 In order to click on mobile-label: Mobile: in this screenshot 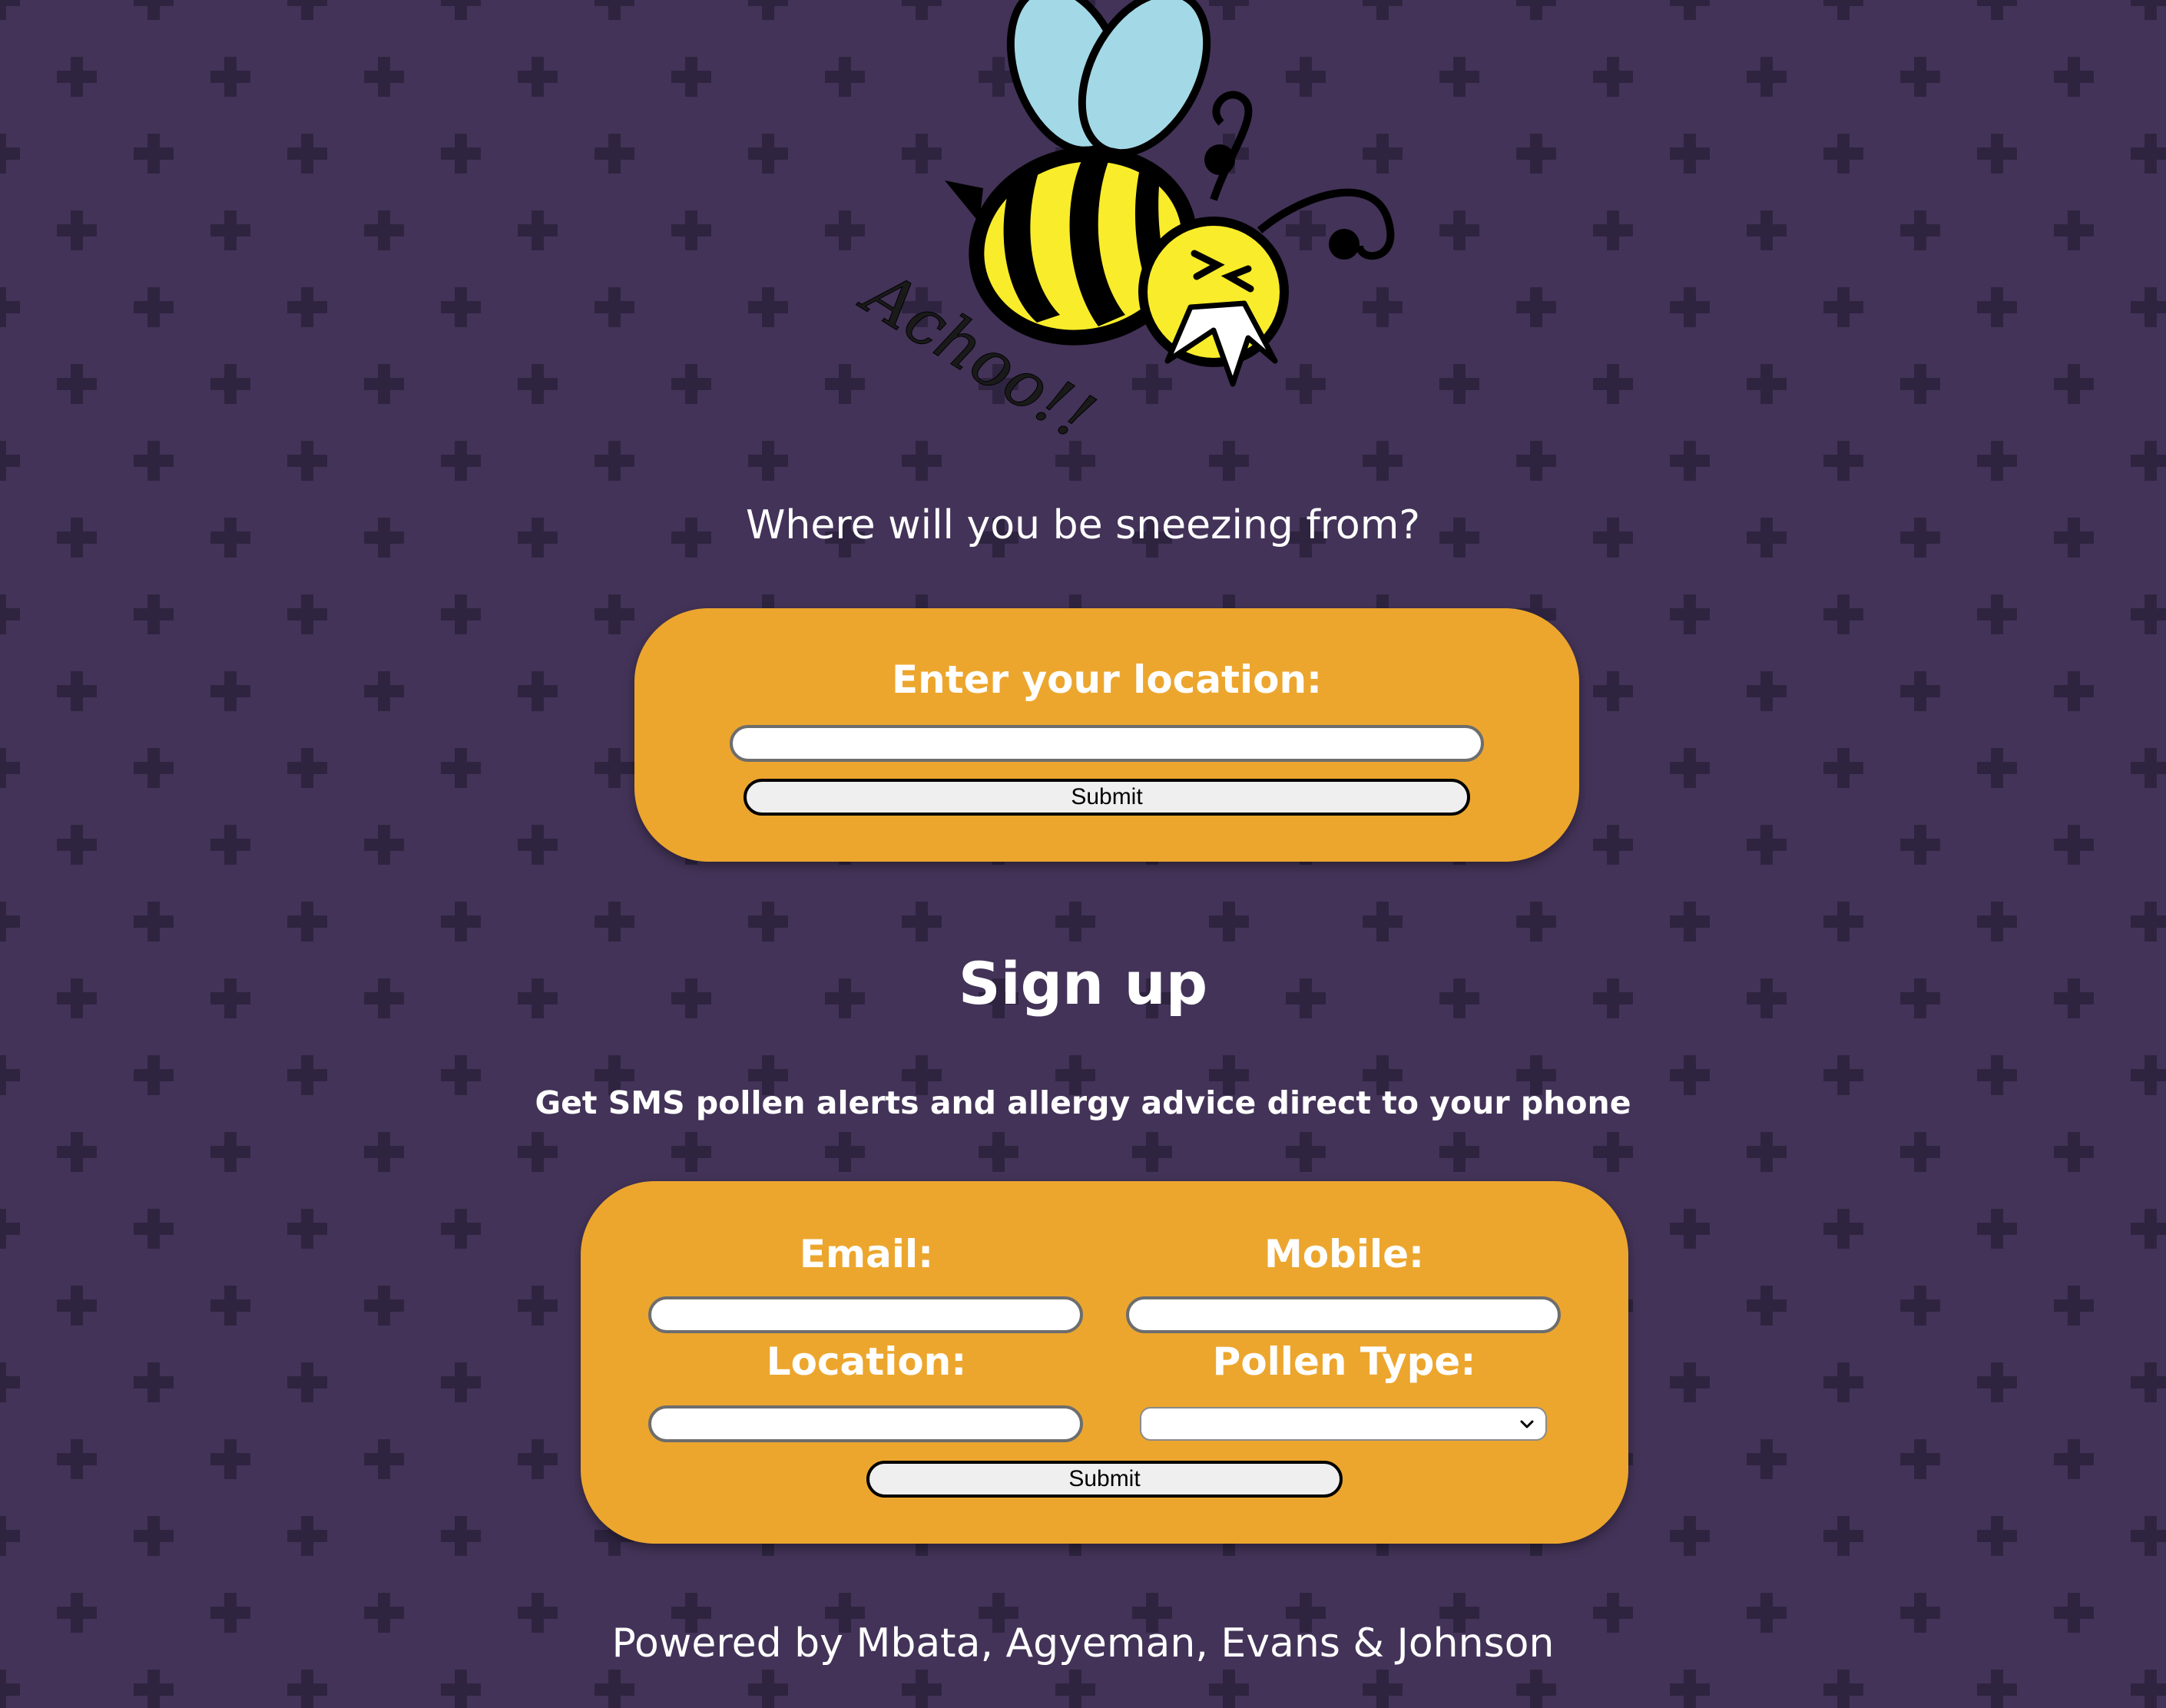, I will do `click(1344, 1254)`.